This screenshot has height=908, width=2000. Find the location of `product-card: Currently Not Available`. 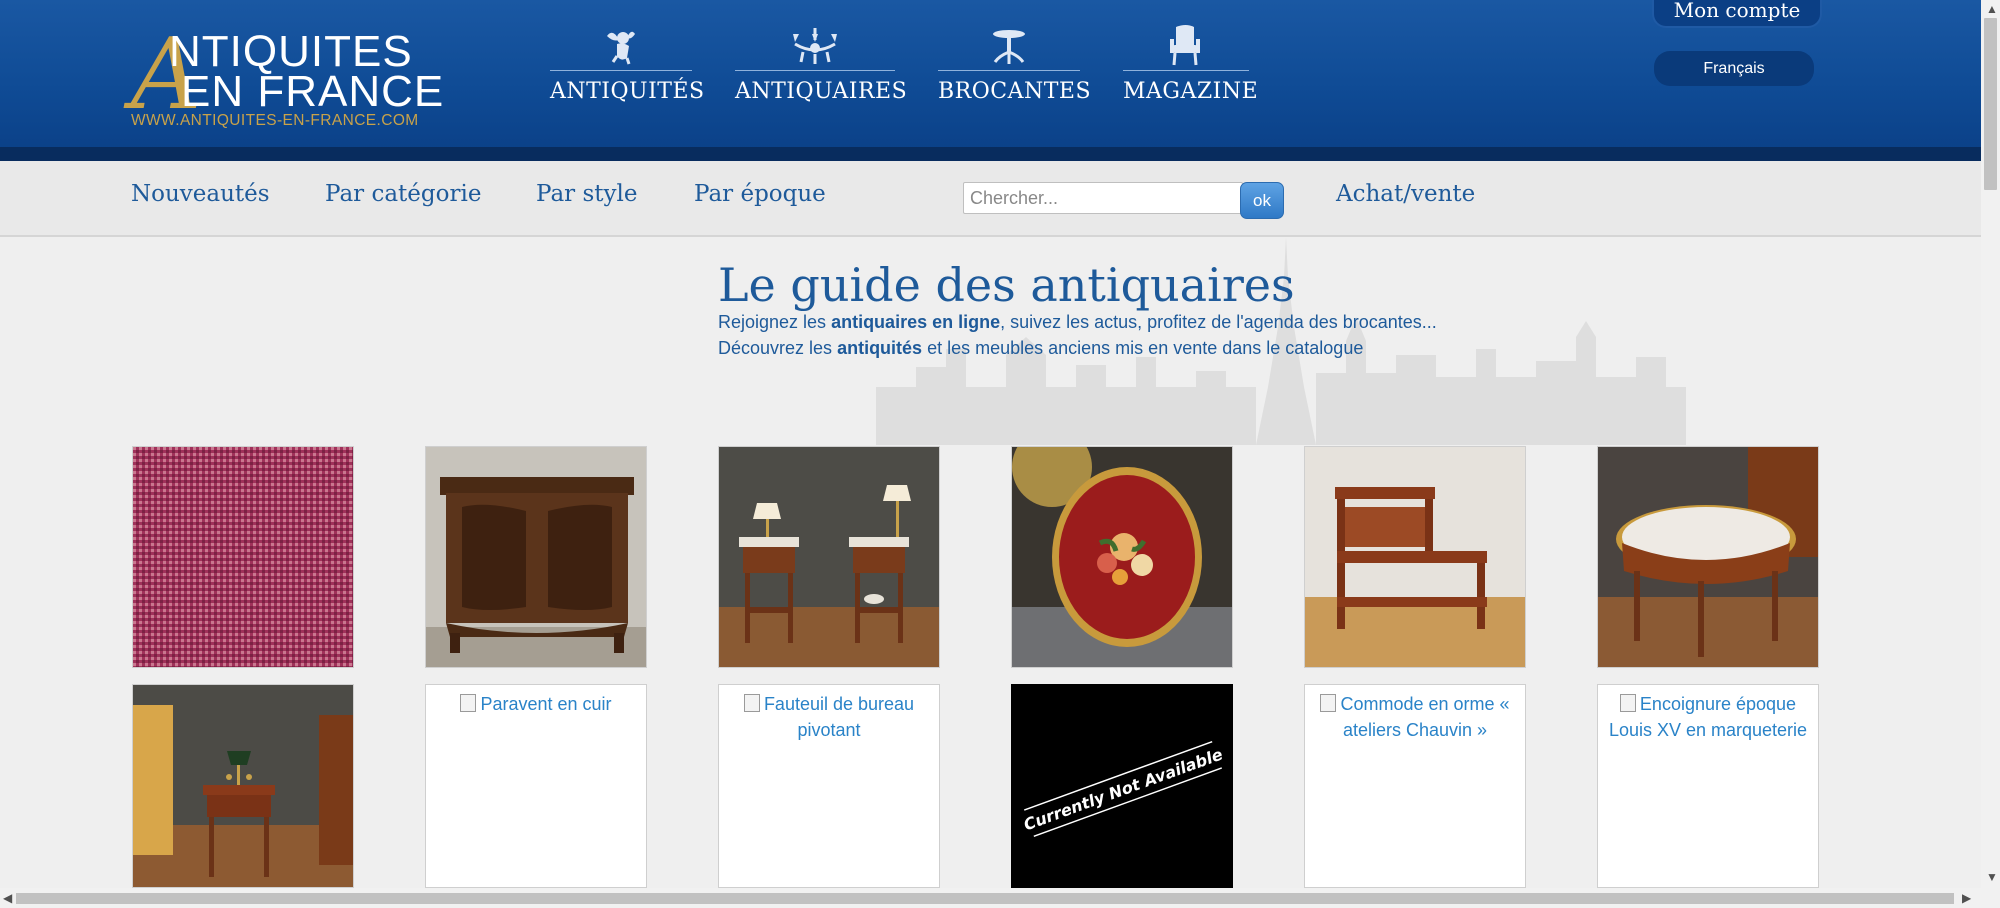

product-card: Currently Not Available is located at coordinates (1122, 786).